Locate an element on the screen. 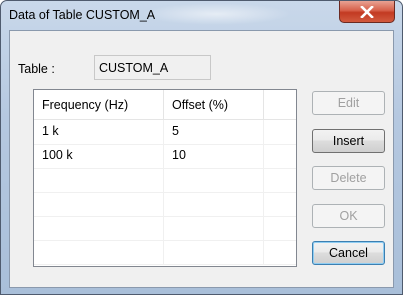 The height and width of the screenshot is (295, 403). close-button is located at coordinates (367, 12).